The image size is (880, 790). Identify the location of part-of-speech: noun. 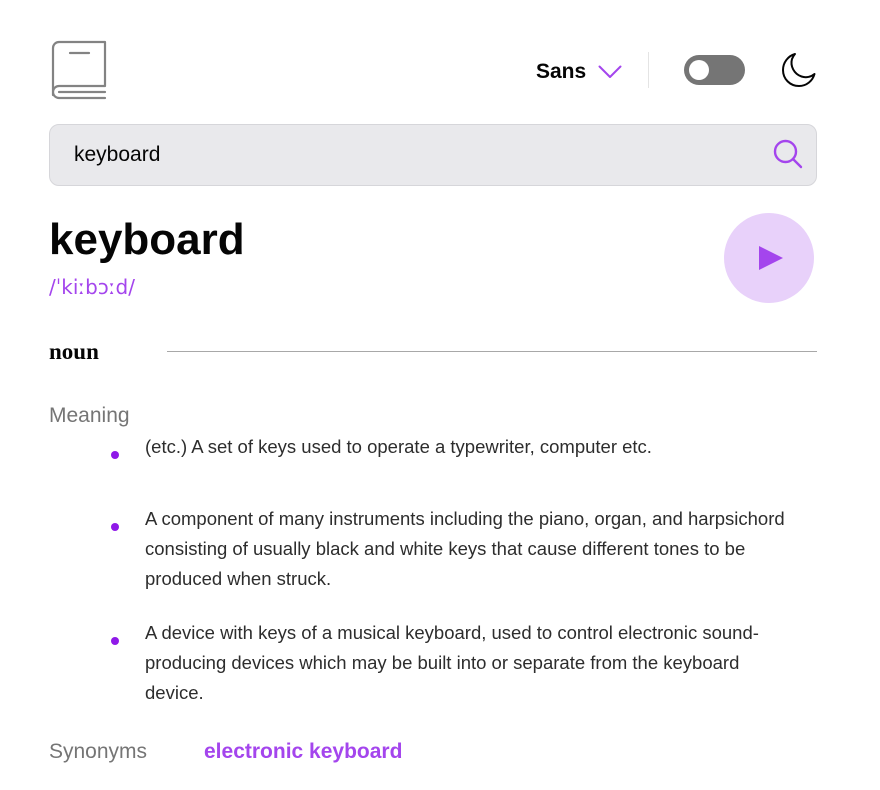
(74, 351).